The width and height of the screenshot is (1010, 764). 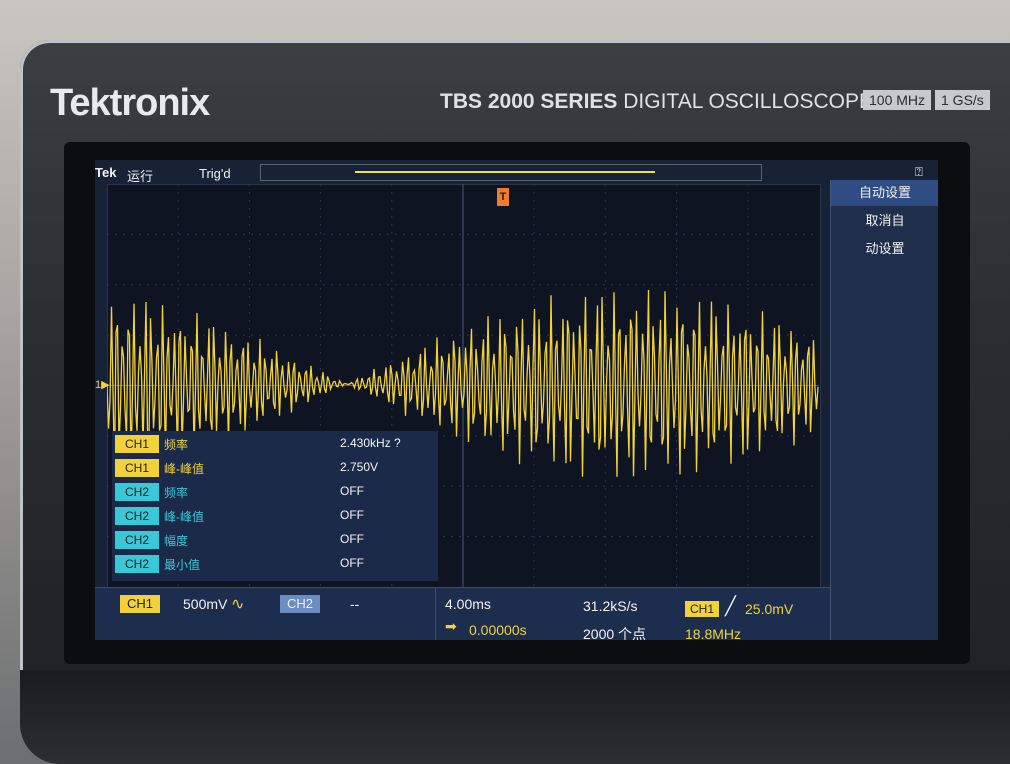 I want to click on trigger-position-marker: T, so click(x=503, y=197).